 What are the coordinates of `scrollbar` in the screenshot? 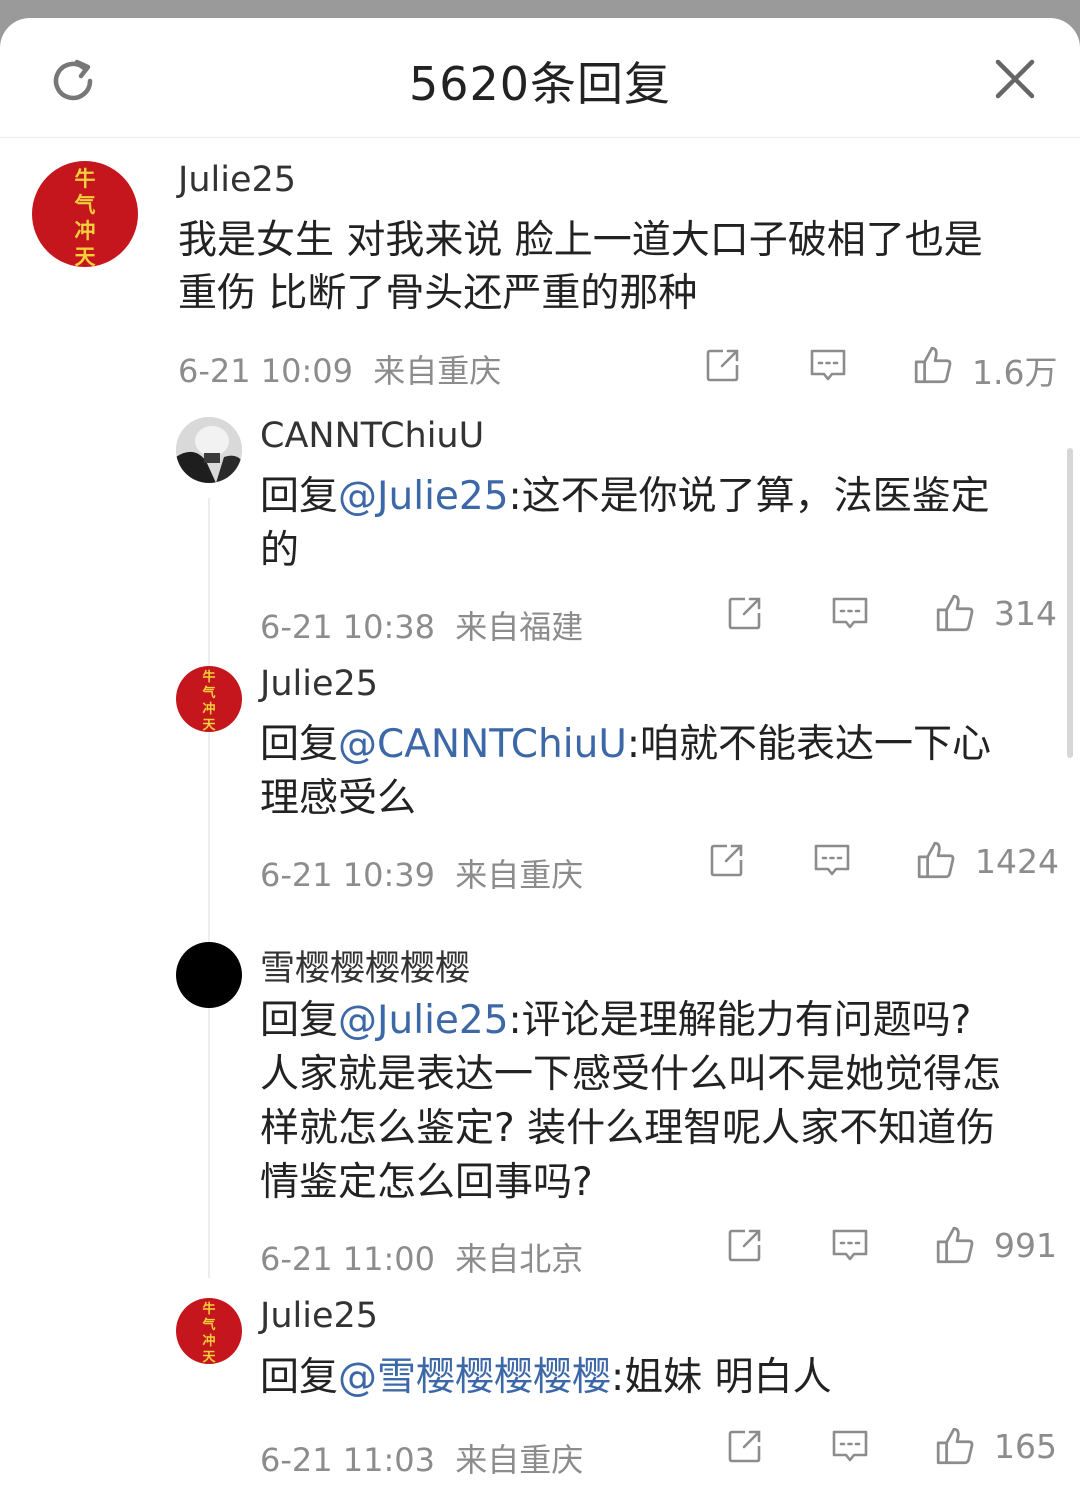 It's located at (1070, 603).